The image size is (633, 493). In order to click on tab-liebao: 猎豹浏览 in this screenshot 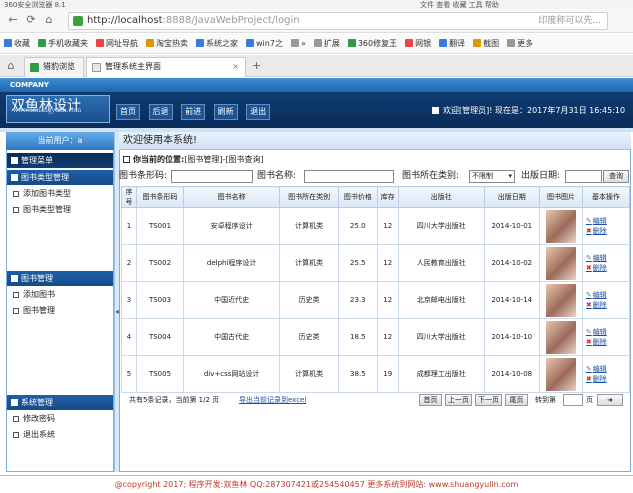, I will do `click(54, 67)`.